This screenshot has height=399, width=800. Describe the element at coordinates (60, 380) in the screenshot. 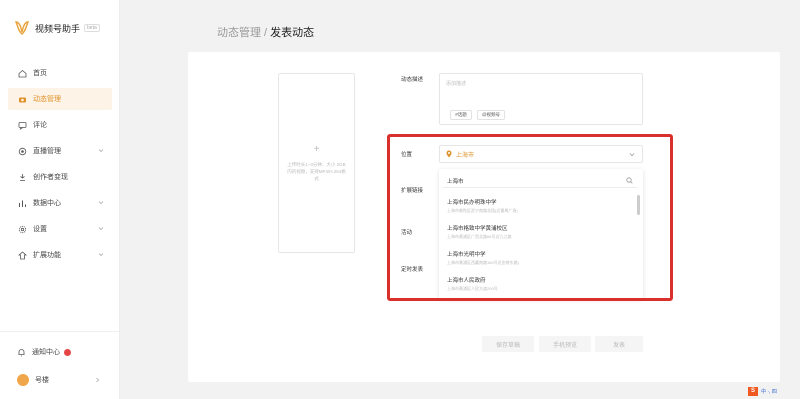

I see `account-menu: 号楼` at that location.